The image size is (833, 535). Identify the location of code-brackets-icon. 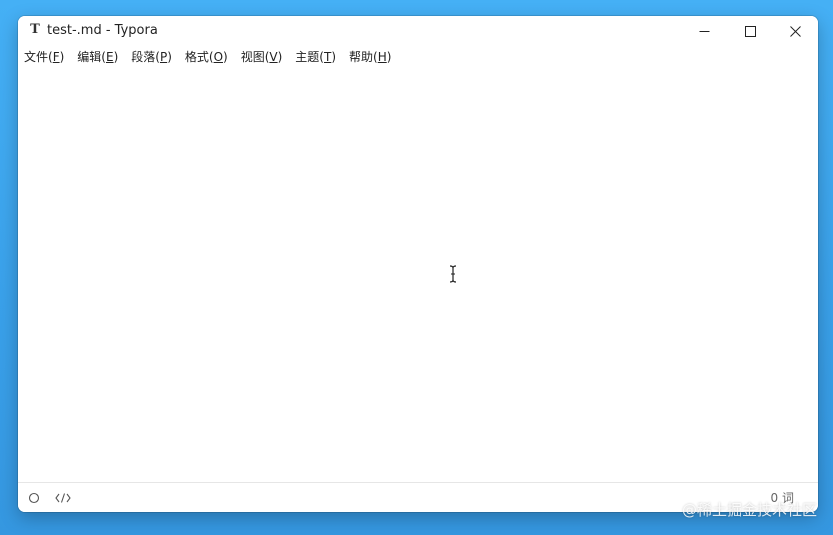
(63, 498).